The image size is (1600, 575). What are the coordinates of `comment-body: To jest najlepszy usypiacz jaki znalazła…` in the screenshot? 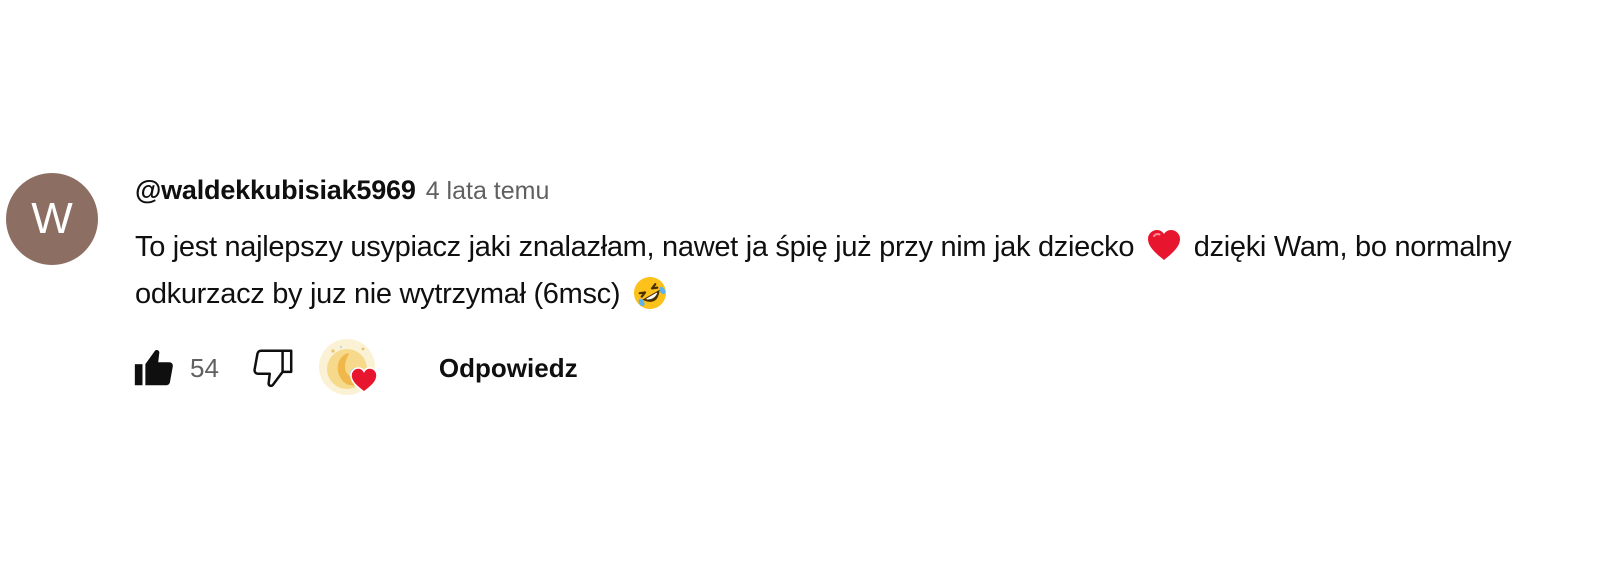 It's located at (855, 271).